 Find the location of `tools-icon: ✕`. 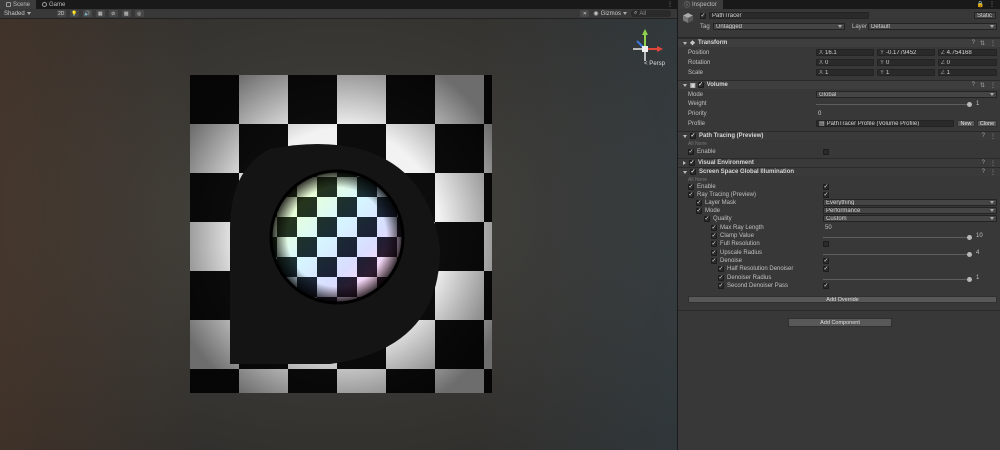

tools-icon: ✕ is located at coordinates (585, 13).